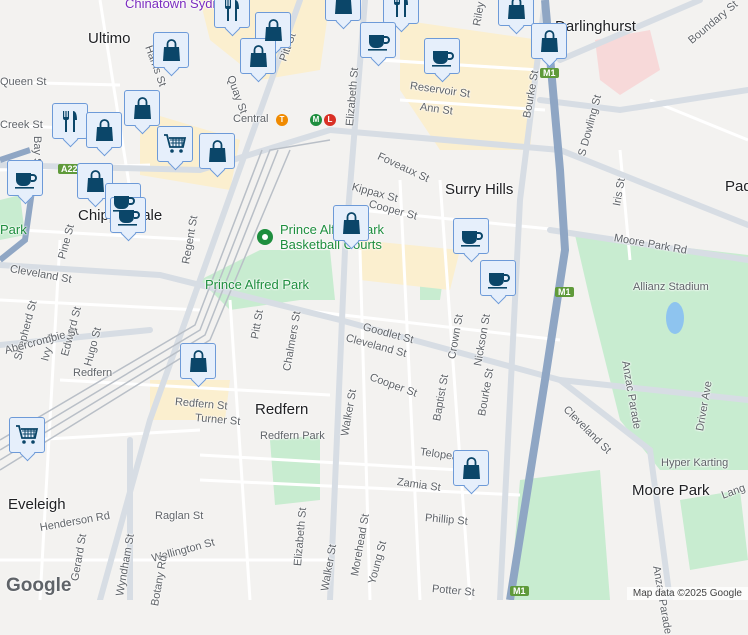  What do you see at coordinates (37, 504) in the screenshot?
I see `map-label: Eveleigh` at bounding box center [37, 504].